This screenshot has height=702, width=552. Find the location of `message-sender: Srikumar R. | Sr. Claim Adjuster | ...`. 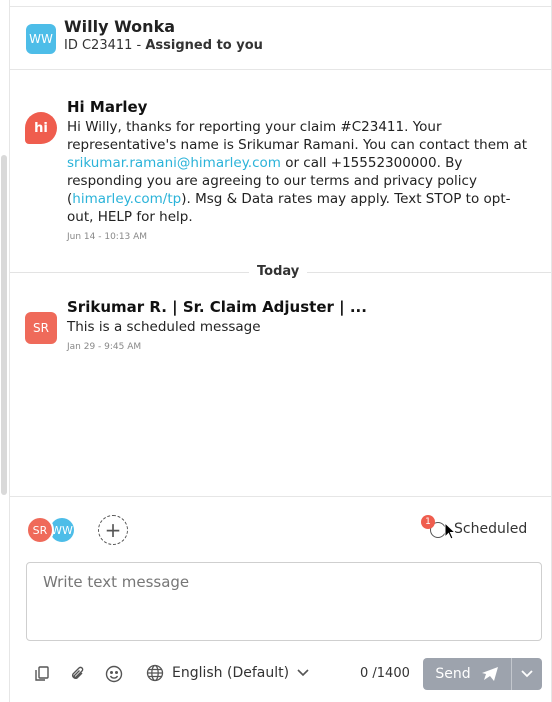

message-sender: Srikumar R. | Sr. Claim Adjuster | ... is located at coordinates (217, 307).